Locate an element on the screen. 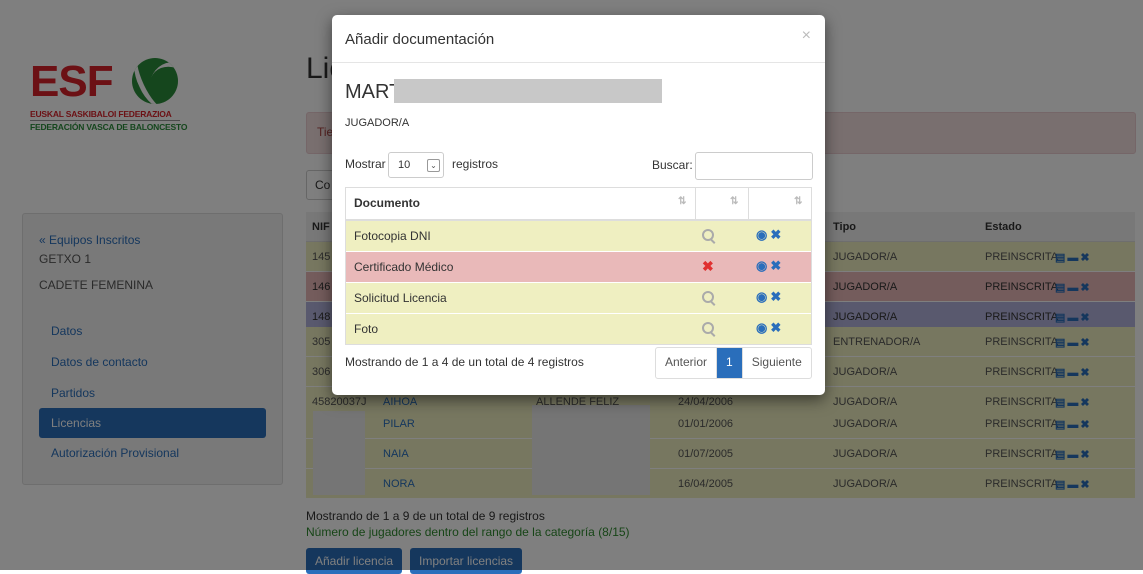 Image resolution: width=1143 pixels, height=574 pixels. page-size-select: 10 ⌄ is located at coordinates (416, 165).